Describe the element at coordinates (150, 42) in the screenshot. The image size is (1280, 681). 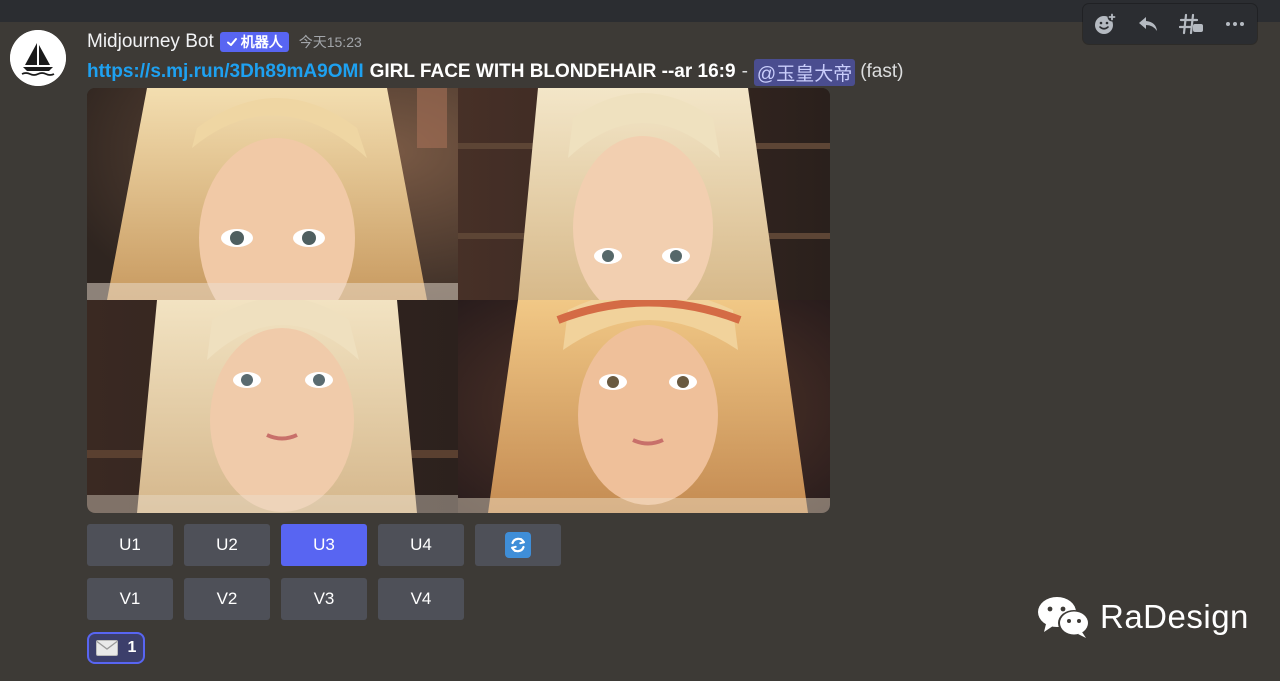
I see `username: Midjourney Bot` at that location.